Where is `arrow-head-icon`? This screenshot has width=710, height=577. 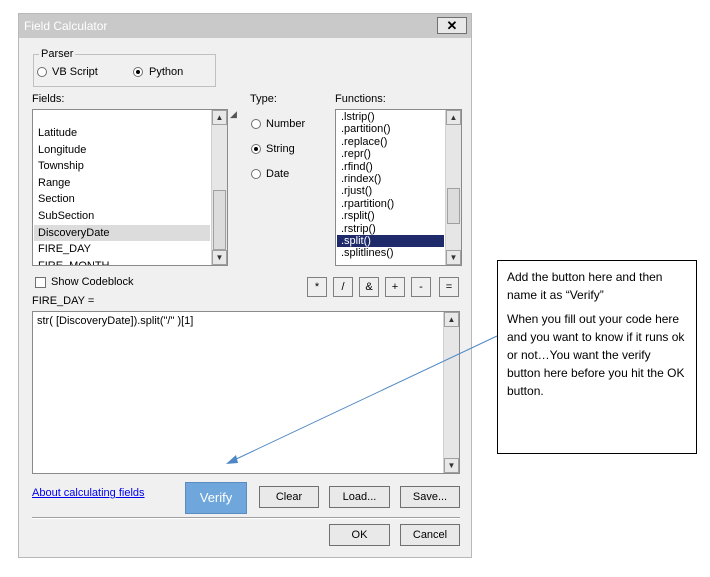 arrow-head-icon is located at coordinates (232, 459).